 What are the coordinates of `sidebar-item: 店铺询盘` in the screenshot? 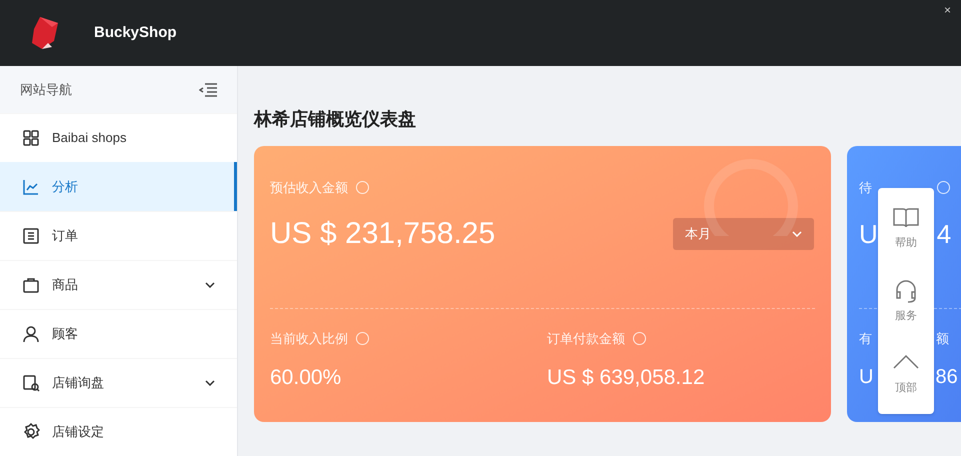 It's located at (118, 382).